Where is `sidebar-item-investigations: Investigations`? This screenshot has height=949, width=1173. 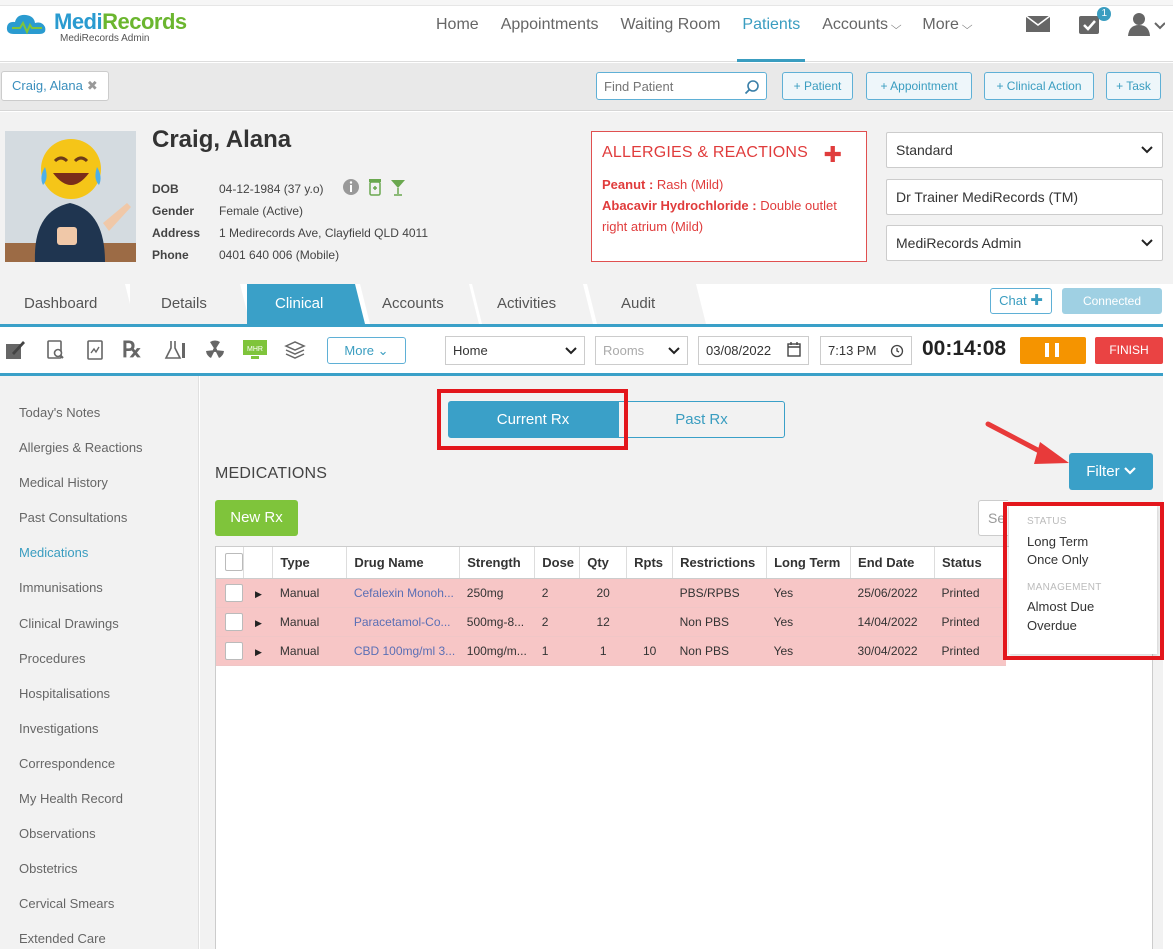 sidebar-item-investigations: Investigations is located at coordinates (59, 728).